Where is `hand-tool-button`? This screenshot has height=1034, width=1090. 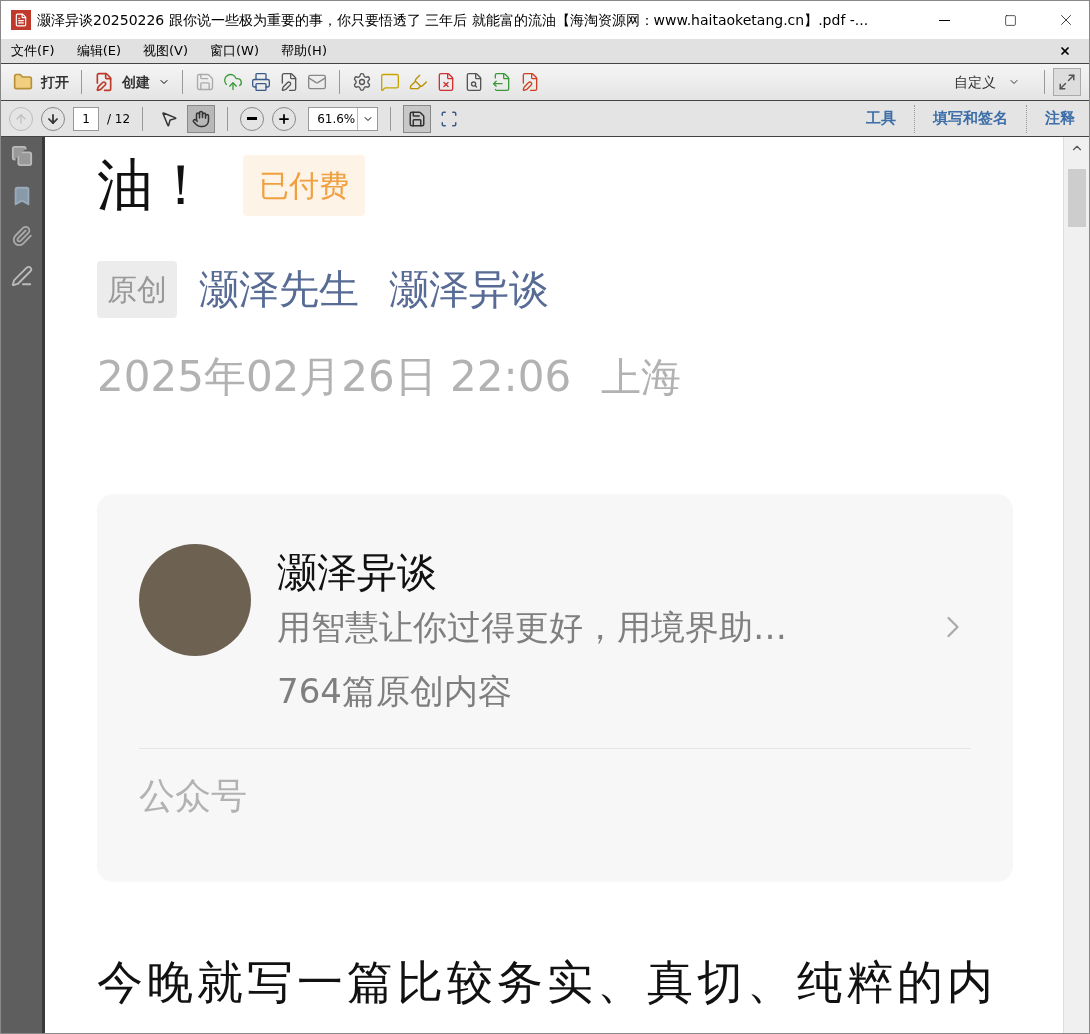
hand-tool-button is located at coordinates (201, 118).